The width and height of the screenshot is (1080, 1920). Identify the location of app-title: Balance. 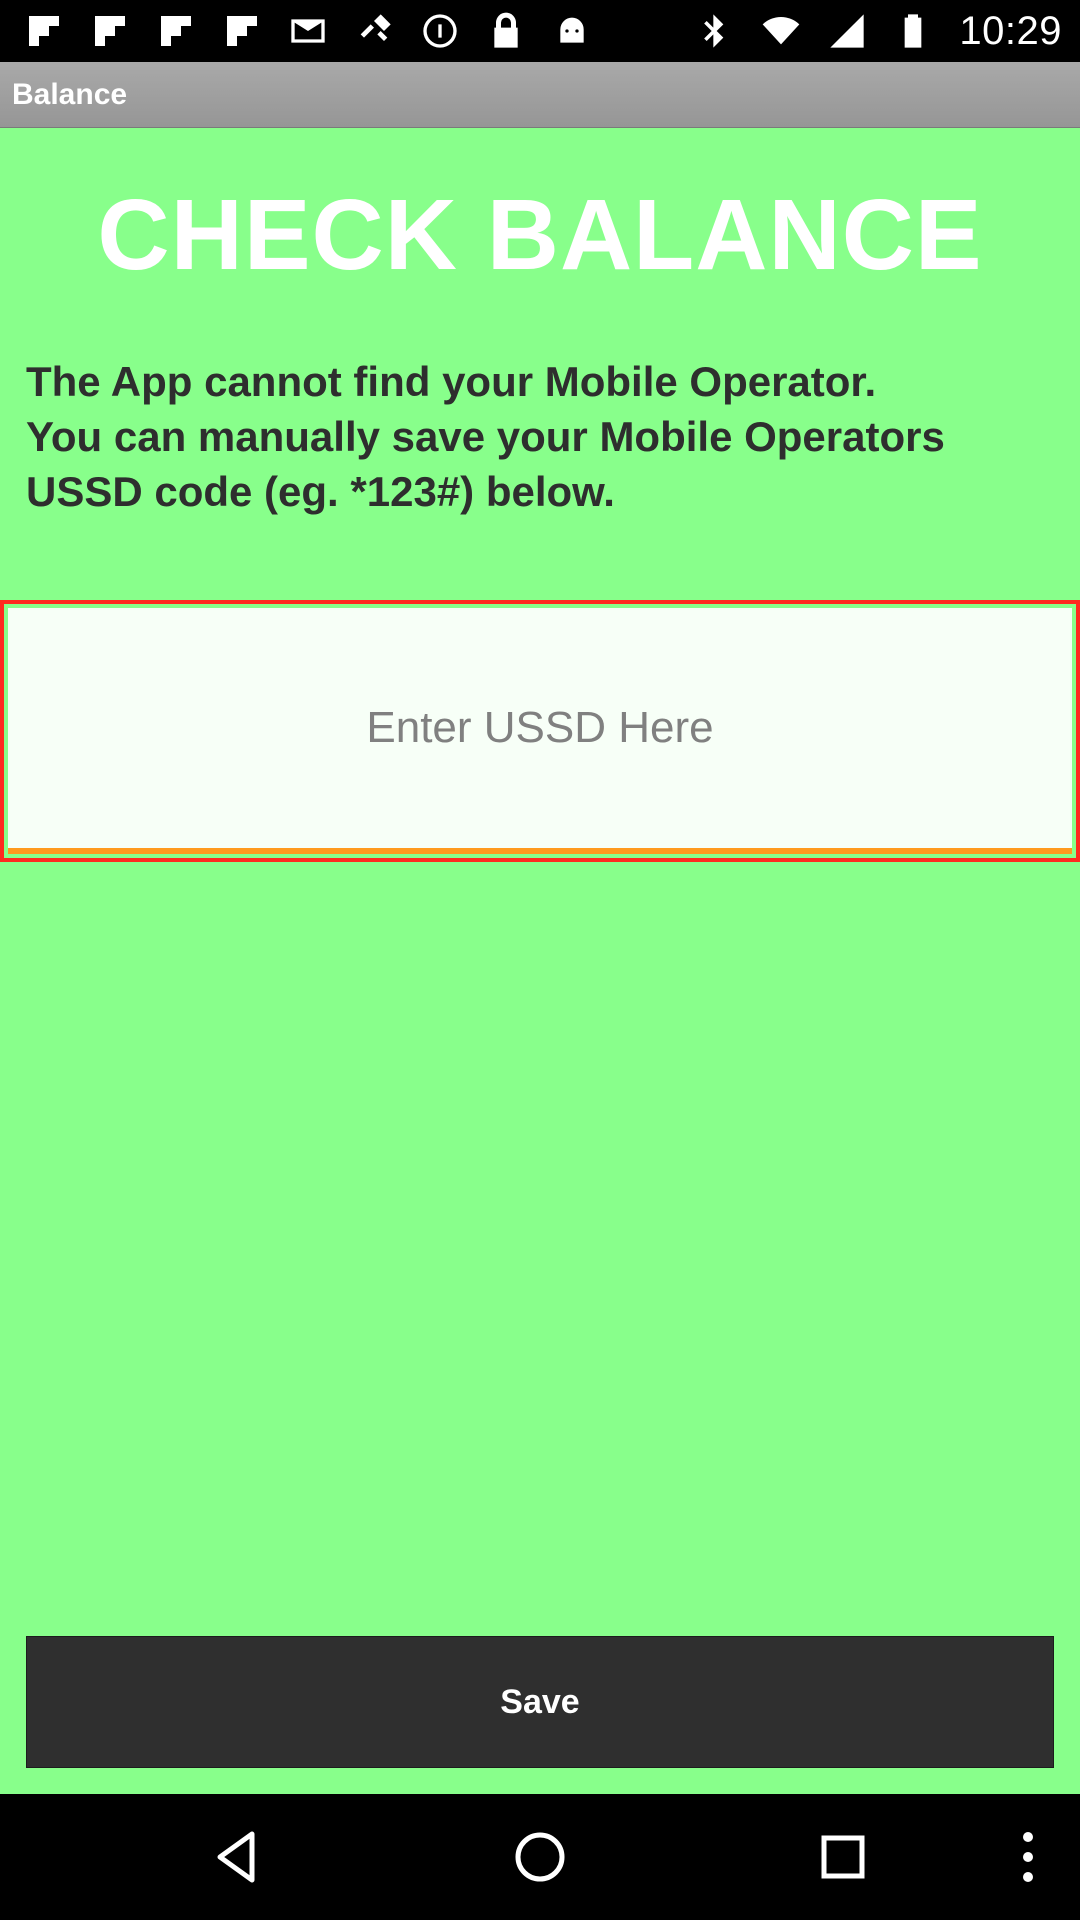
(70, 94).